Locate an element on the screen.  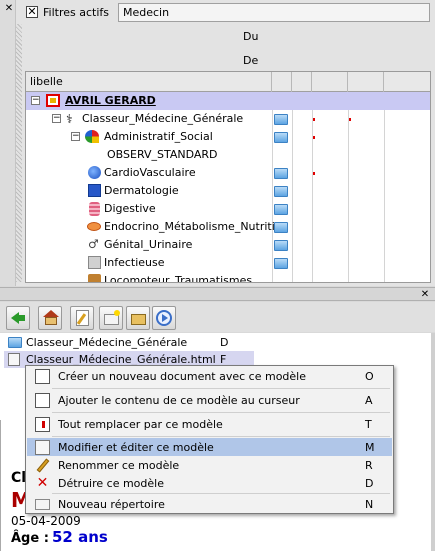
pencil-icon is located at coordinates (42, 465).